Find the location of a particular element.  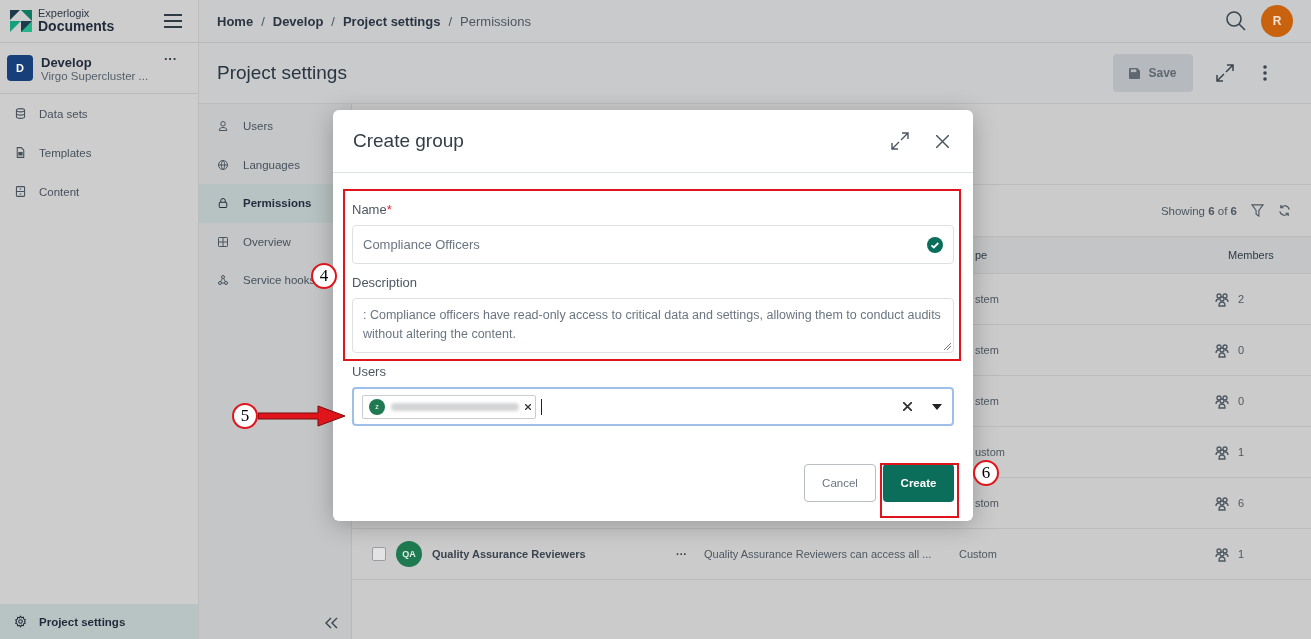

clear-icon is located at coordinates (907, 406).